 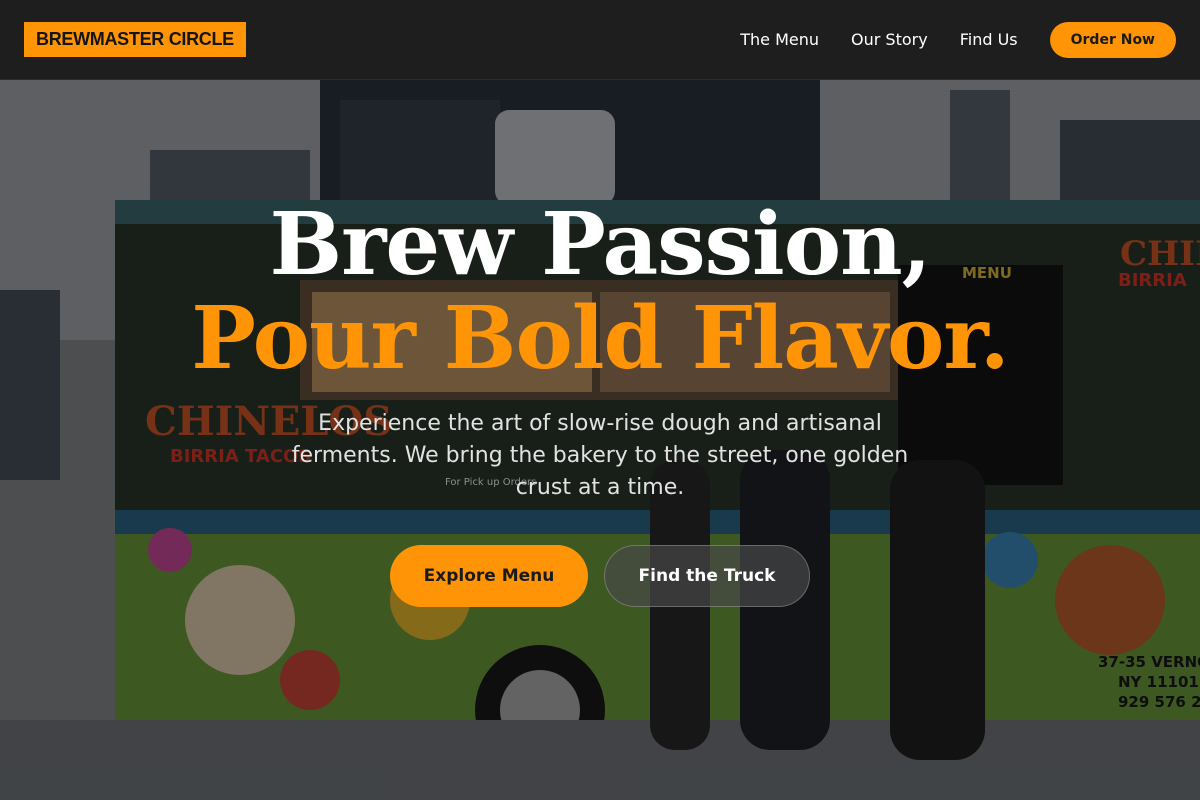 I want to click on find-truck-button: Find the Truck, so click(x=707, y=576).